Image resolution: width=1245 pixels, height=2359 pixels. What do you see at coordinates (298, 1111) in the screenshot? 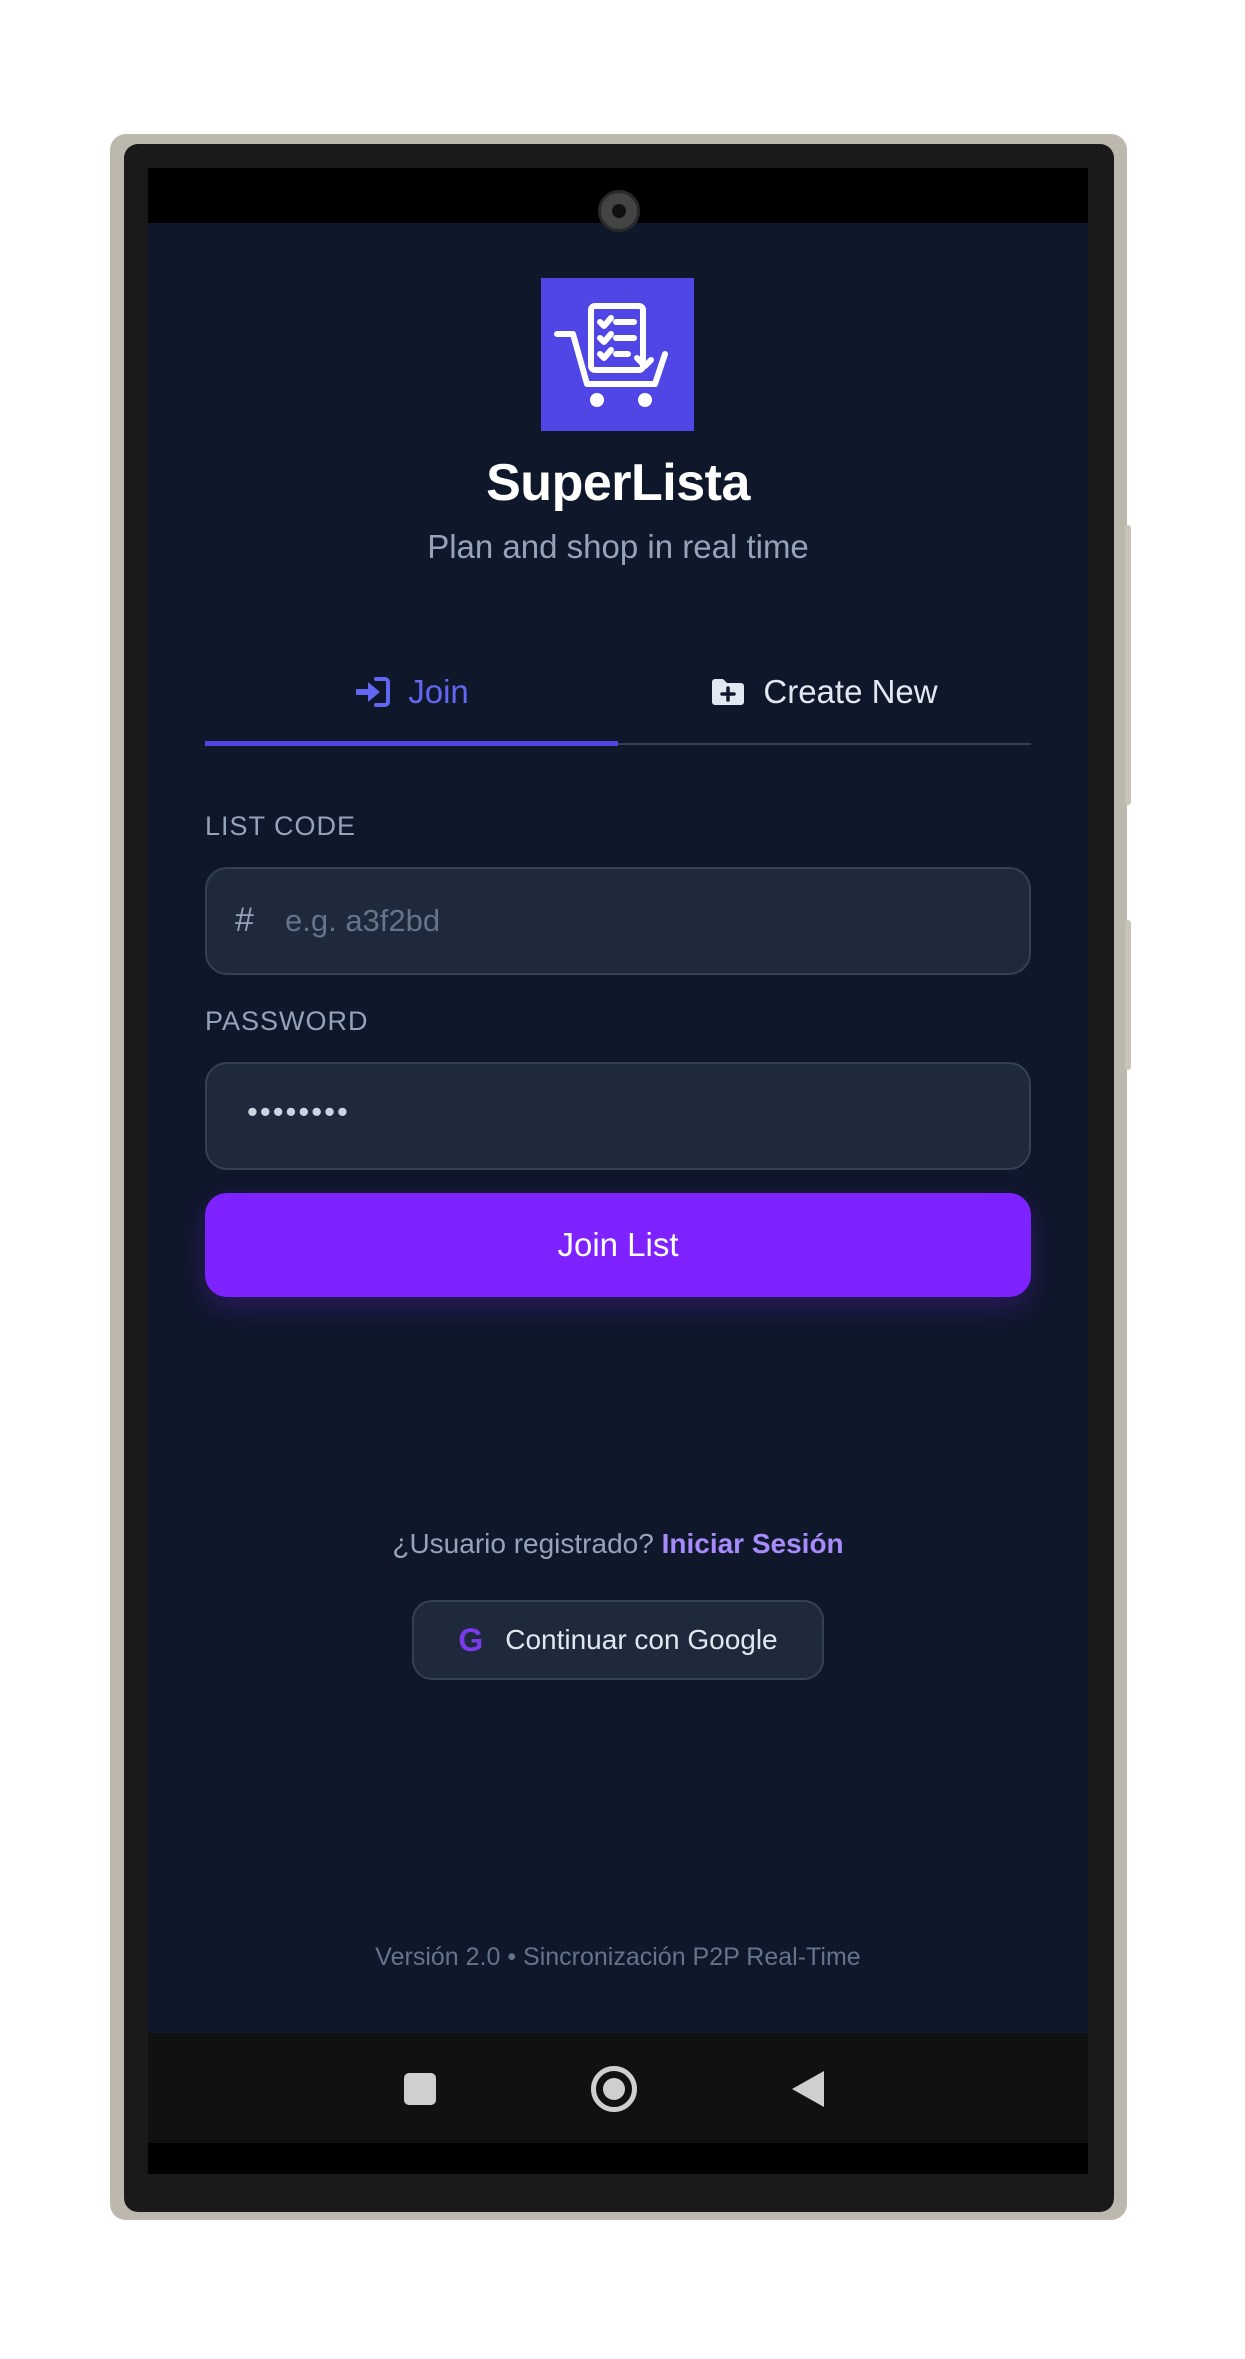
I see `password-value: ••••••••` at bounding box center [298, 1111].